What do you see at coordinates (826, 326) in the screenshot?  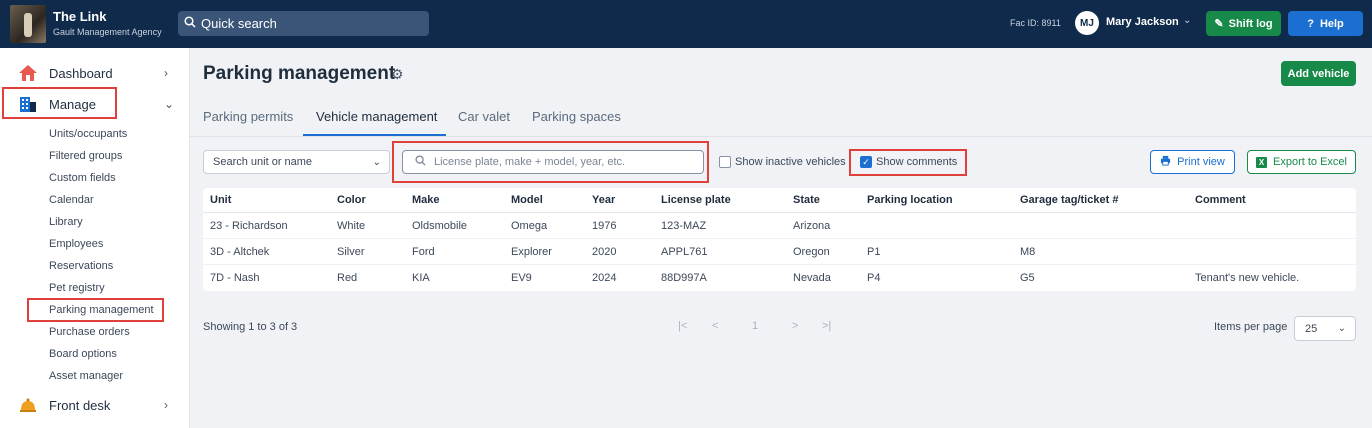 I see `last-page-button: >|` at bounding box center [826, 326].